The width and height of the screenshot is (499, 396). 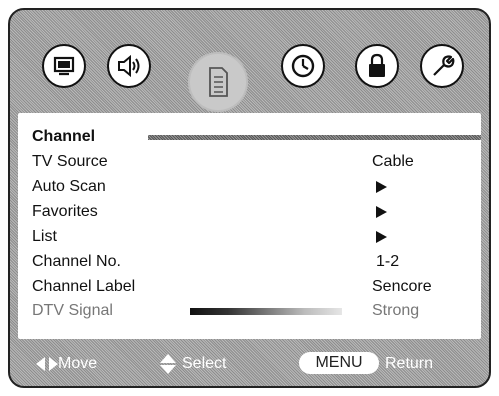 What do you see at coordinates (249, 187) in the screenshot?
I see `menu-row-auto-scan: Auto Scan` at bounding box center [249, 187].